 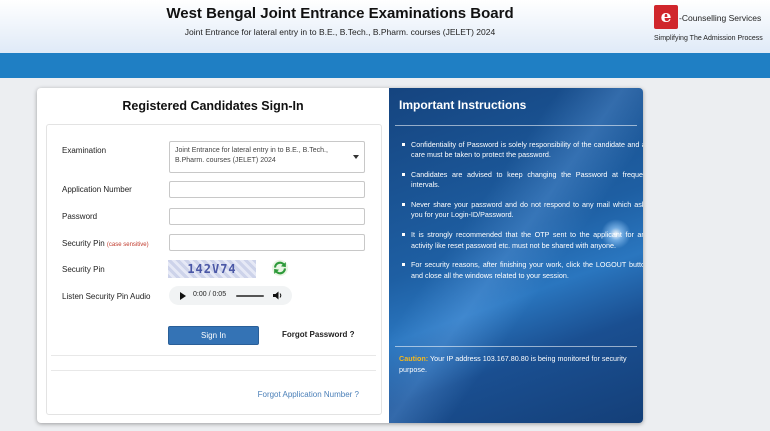 What do you see at coordinates (80, 216) in the screenshot?
I see `password-label: Password` at bounding box center [80, 216].